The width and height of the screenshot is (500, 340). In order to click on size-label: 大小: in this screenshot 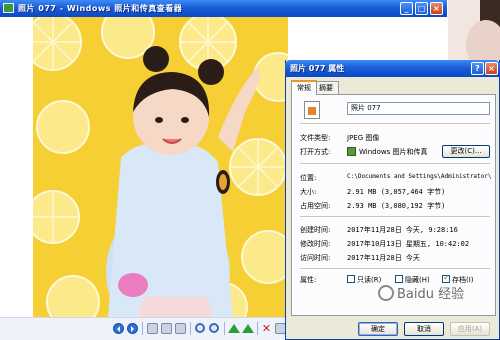, I will do `click(308, 192)`.